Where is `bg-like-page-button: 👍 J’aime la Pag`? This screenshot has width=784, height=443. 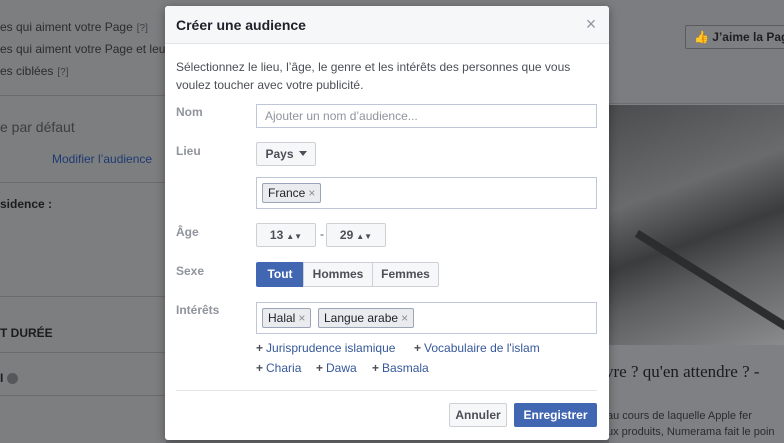
bg-like-page-button: 👍 J’aime la Pag is located at coordinates (734, 37).